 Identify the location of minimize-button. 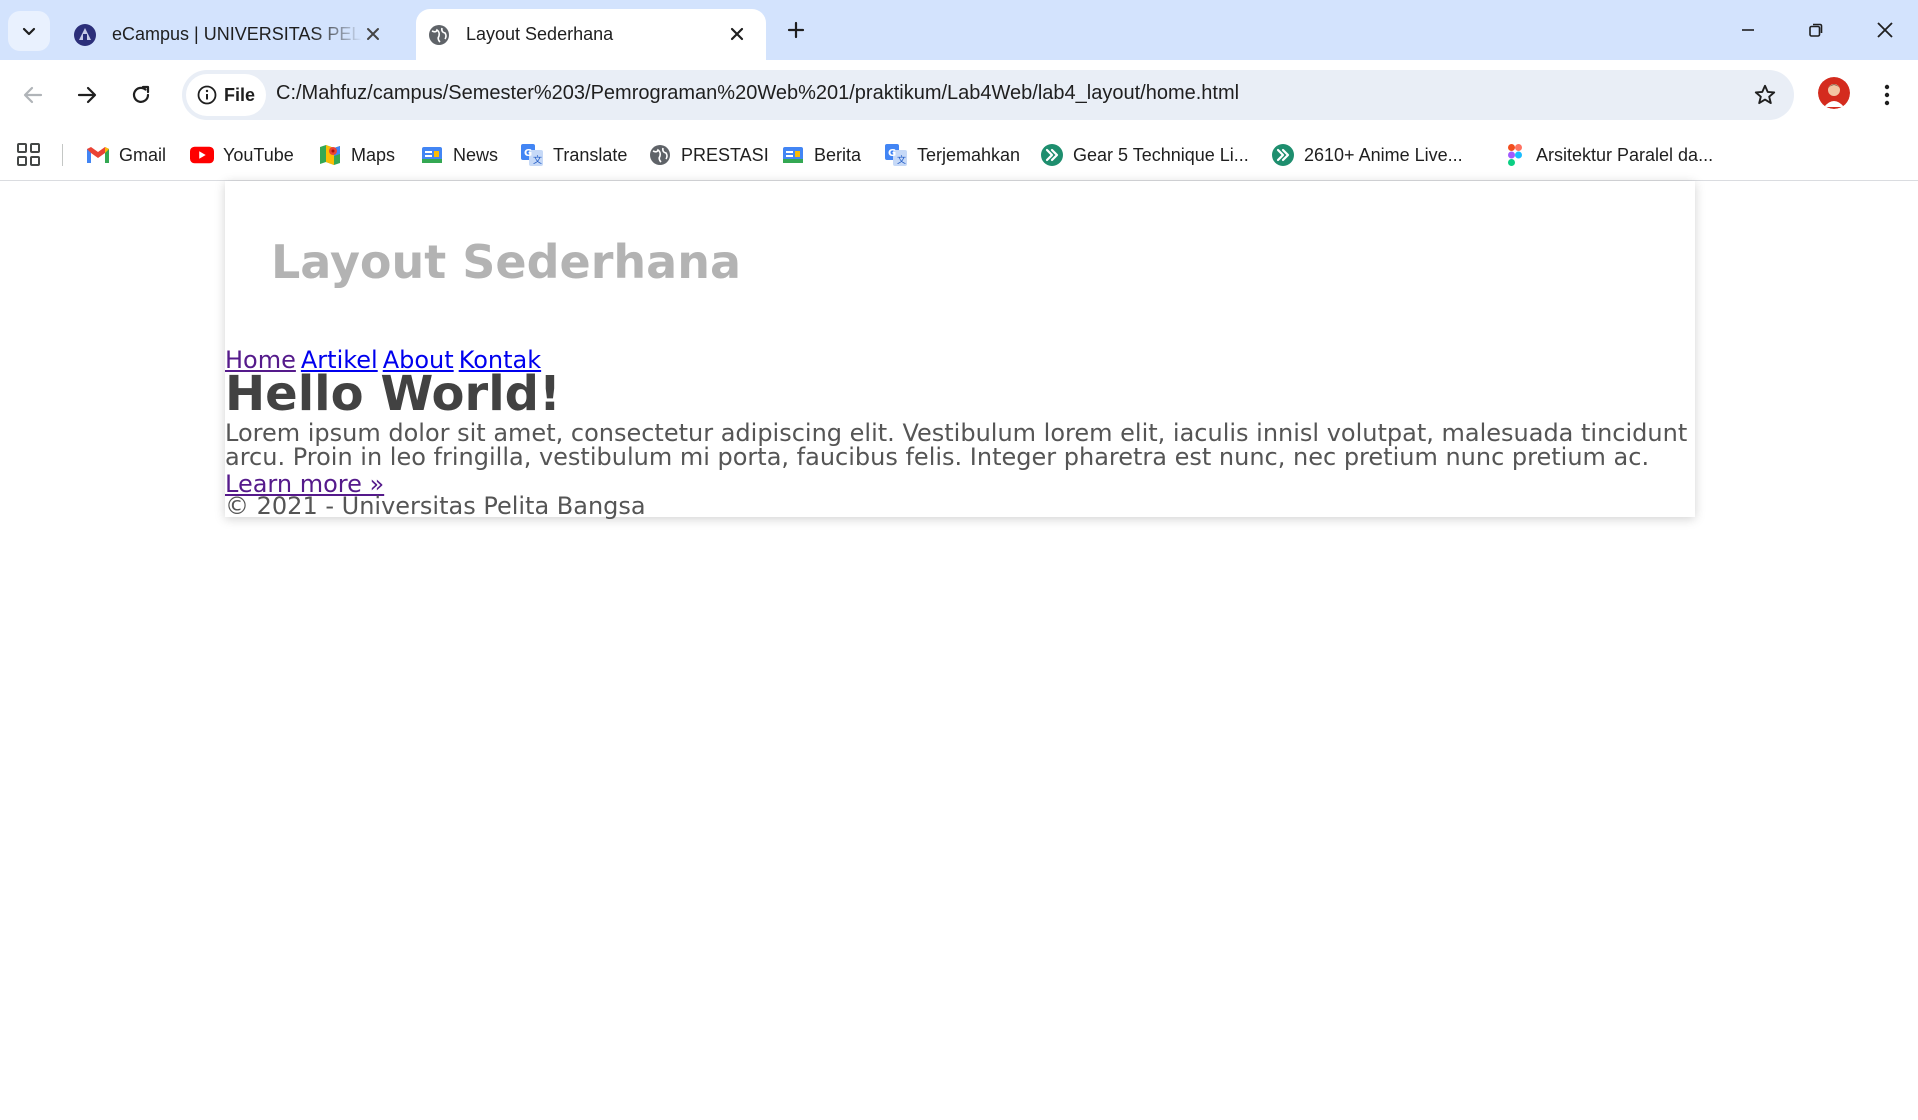
(1748, 30).